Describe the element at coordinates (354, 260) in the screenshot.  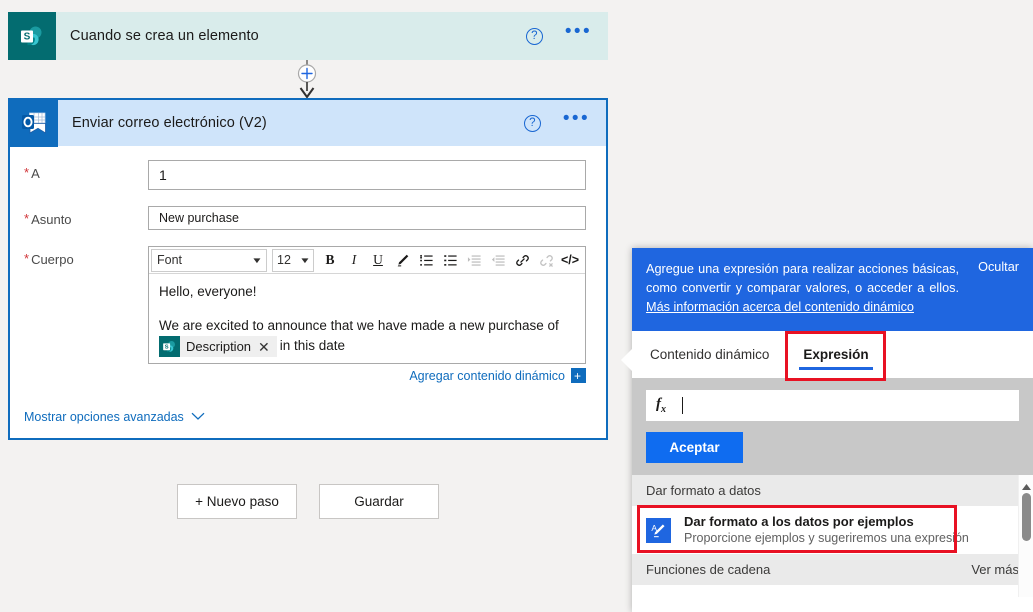
I see `italic-icon: I` at that location.